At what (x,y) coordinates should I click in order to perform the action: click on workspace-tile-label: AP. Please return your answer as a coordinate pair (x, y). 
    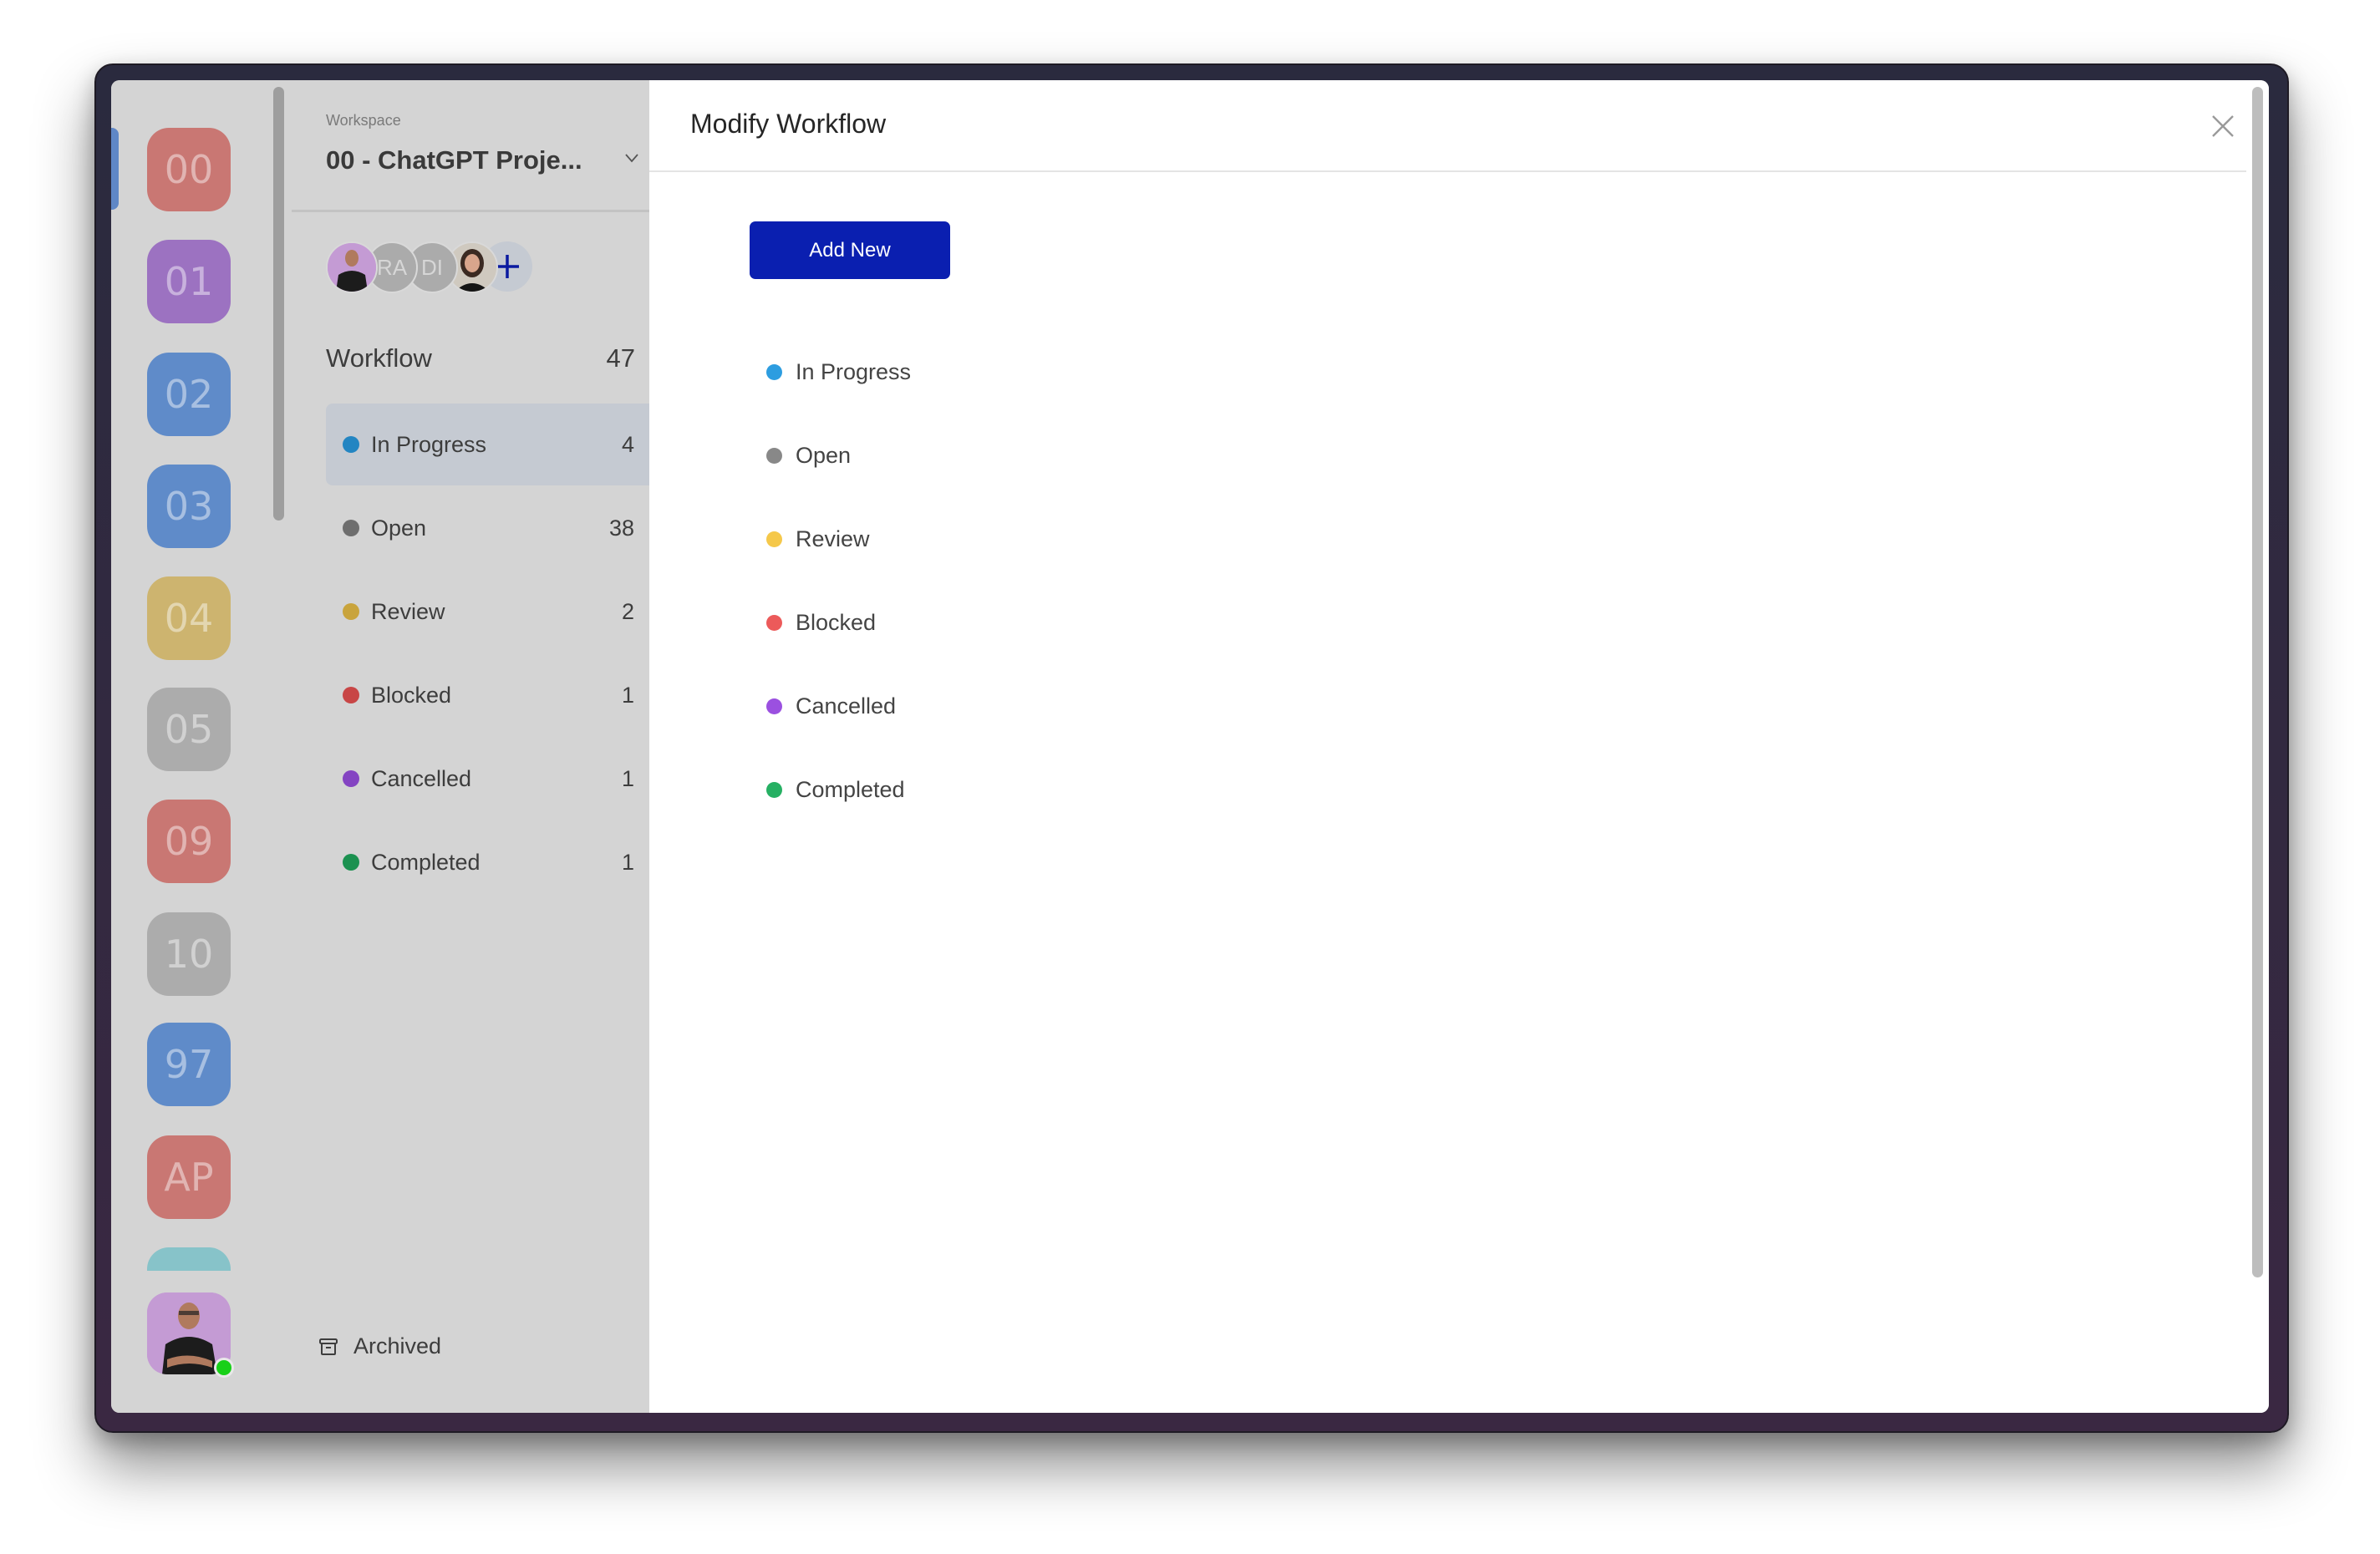
    Looking at the image, I should click on (189, 1177).